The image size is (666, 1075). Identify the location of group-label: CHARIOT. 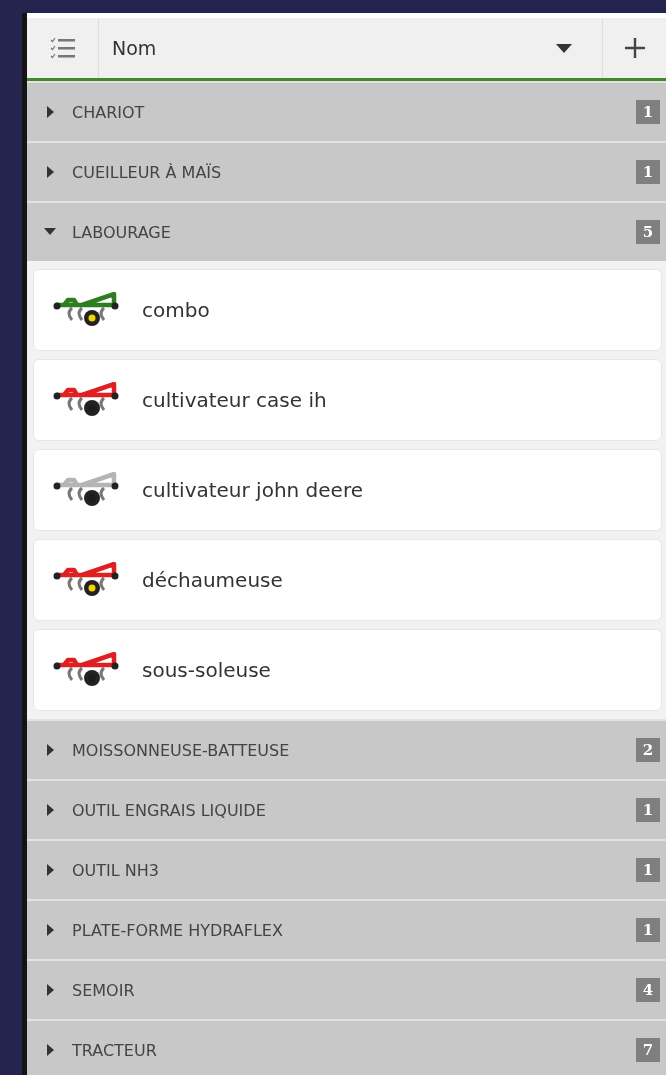
(109, 112).